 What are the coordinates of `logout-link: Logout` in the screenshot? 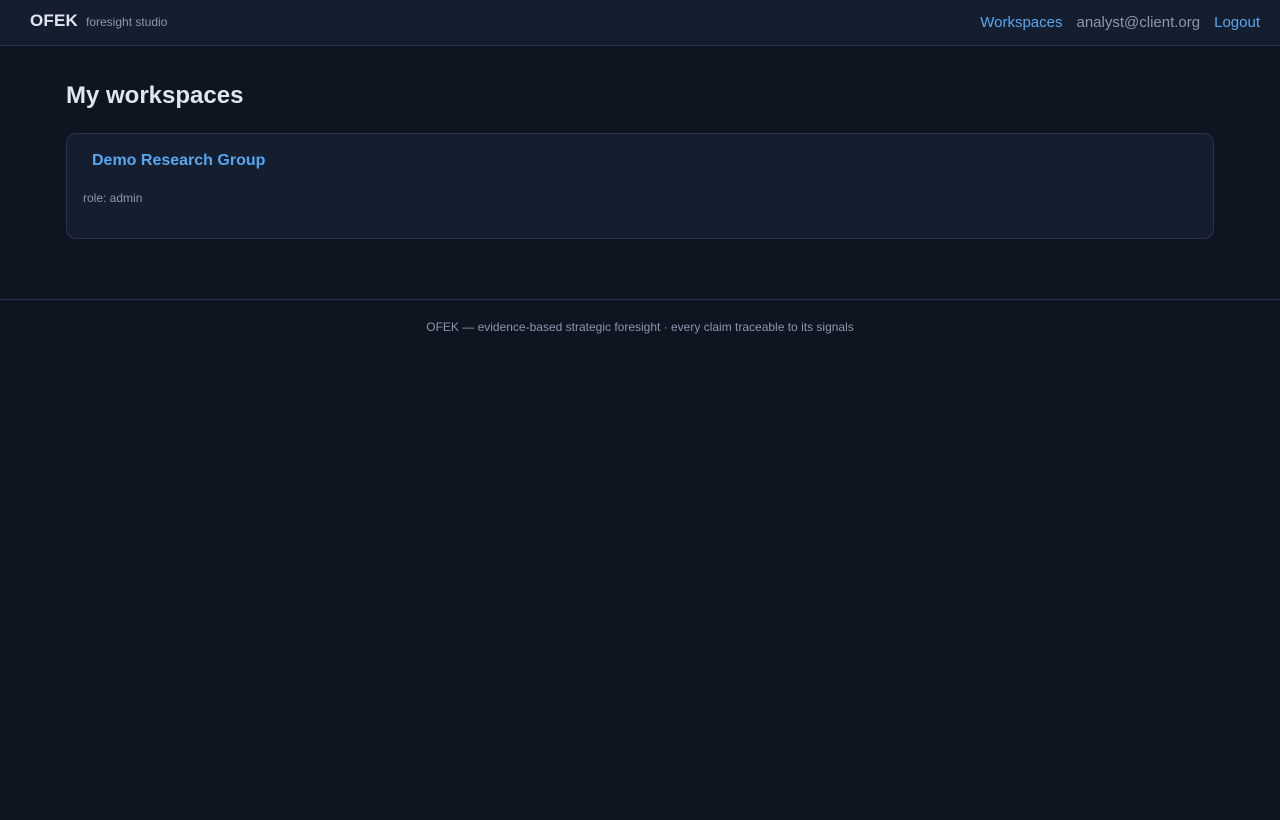 It's located at (1237, 22).